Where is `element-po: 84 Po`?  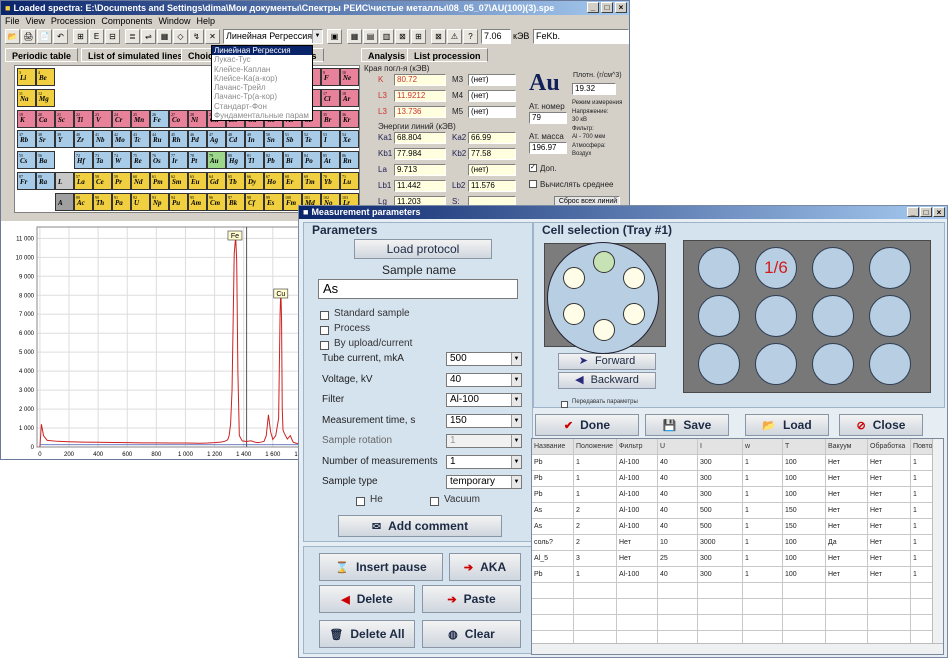 element-po: 84 Po is located at coordinates (311, 160).